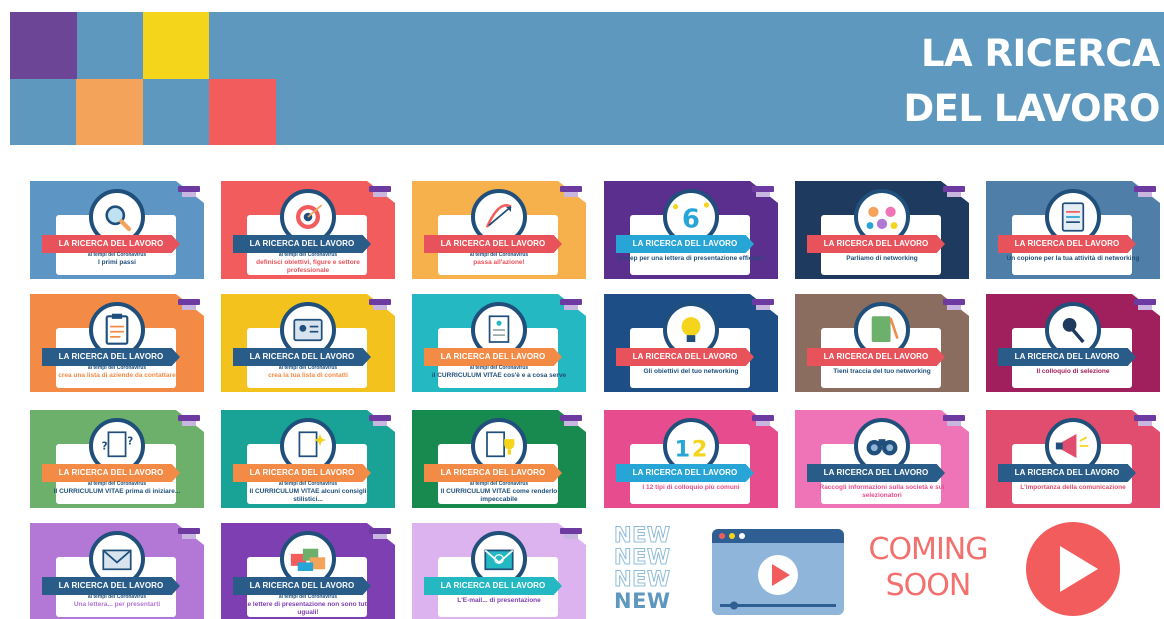 This screenshot has width=1164, height=619. What do you see at coordinates (308, 559) in the screenshot?
I see `envelopes-icon` at bounding box center [308, 559].